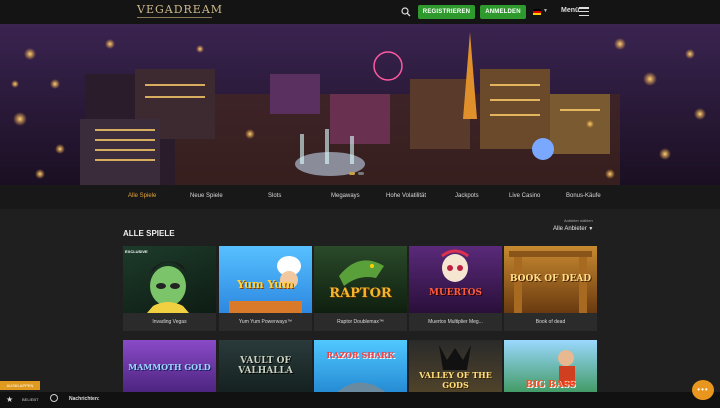 The width and height of the screenshot is (720, 408). Describe the element at coordinates (467, 196) in the screenshot. I see `tab-jackpots: Jackpots` at that location.